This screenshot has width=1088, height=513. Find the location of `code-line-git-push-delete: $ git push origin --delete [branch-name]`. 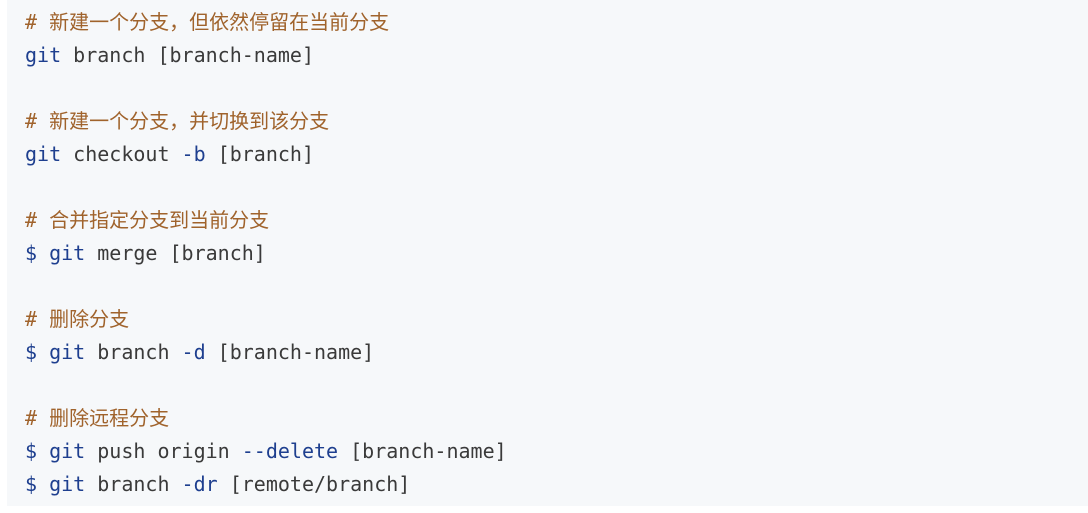

code-line-git-push-delete: $ git push origin --delete [branch-name] is located at coordinates (266, 451).